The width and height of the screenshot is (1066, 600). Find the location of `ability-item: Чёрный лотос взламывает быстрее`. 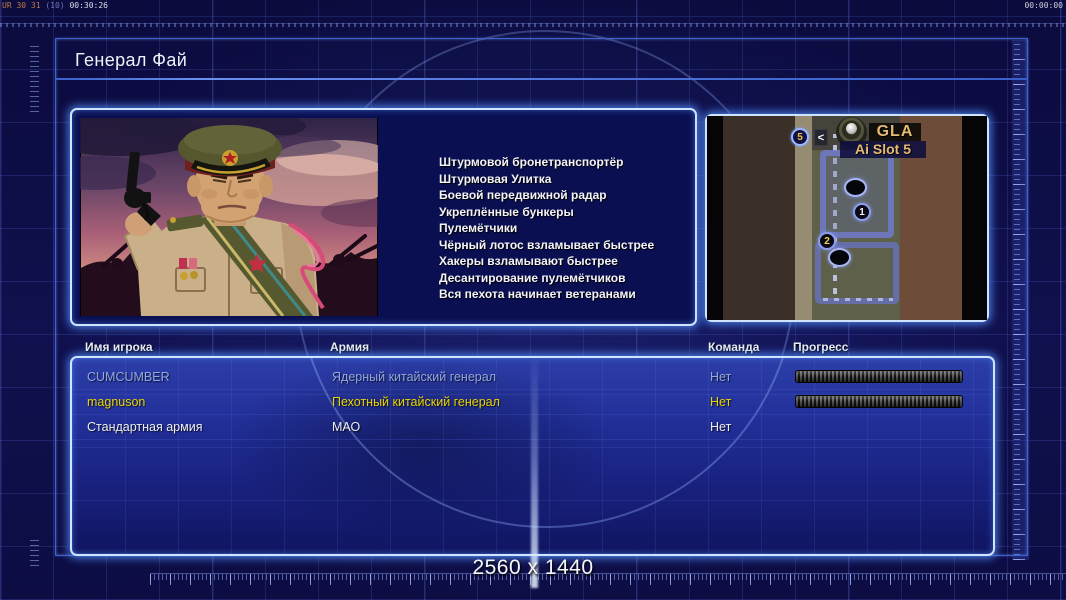

ability-item: Чёрный лотос взламывает быстрее is located at coordinates (547, 244).